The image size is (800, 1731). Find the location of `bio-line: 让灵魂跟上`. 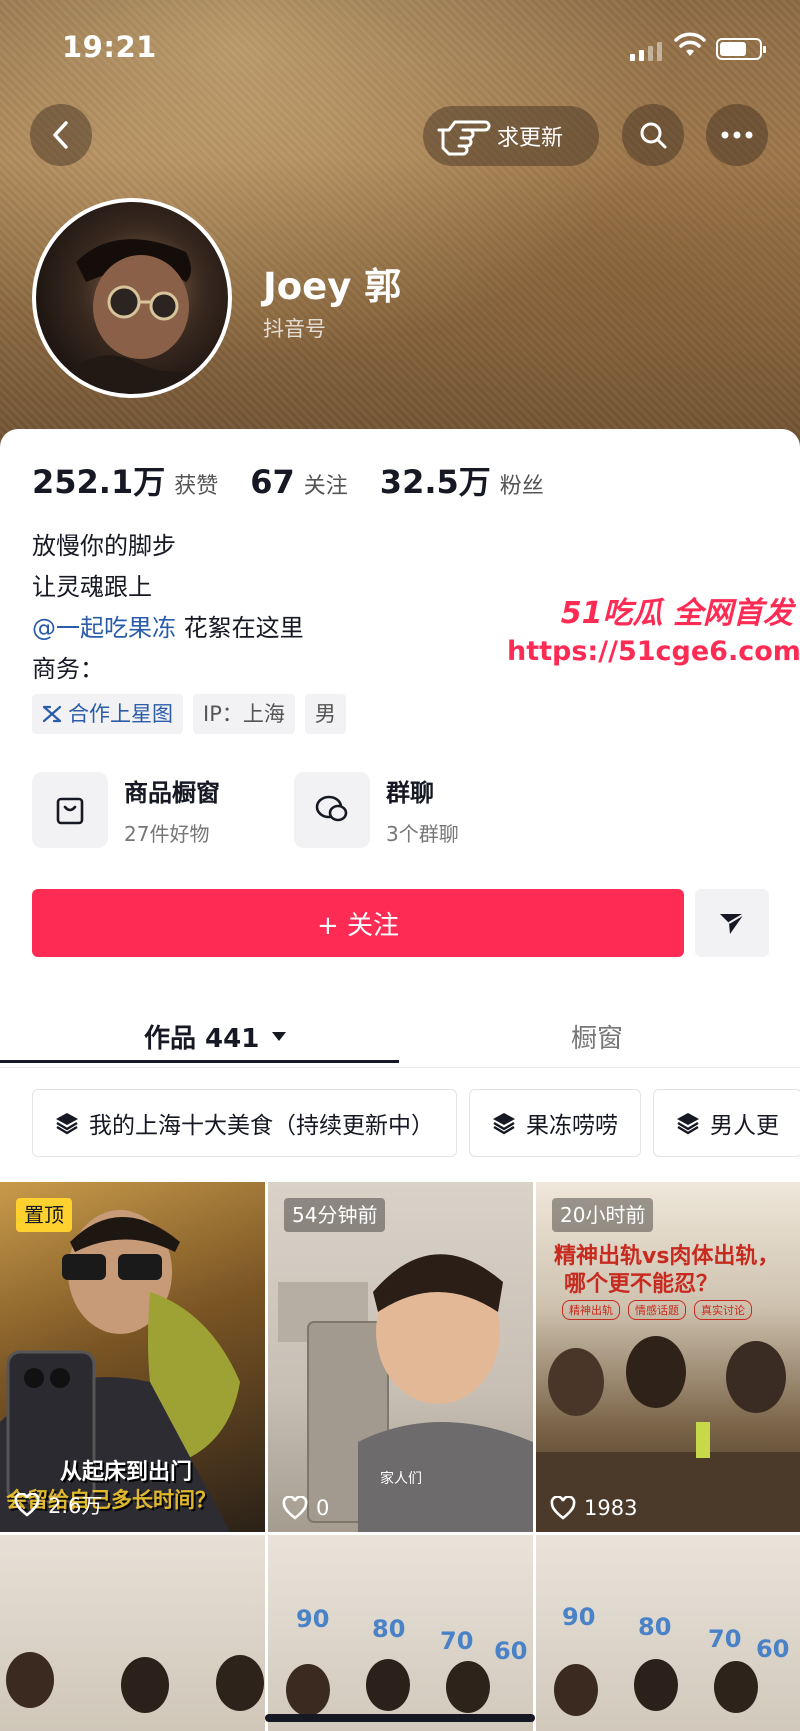

bio-line: 让灵魂跟上 is located at coordinates (92, 587).